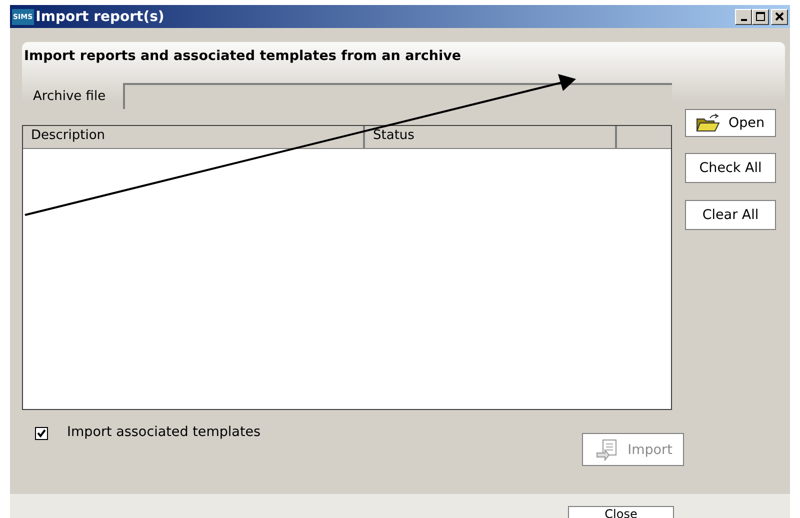  I want to click on close-icon, so click(779, 16).